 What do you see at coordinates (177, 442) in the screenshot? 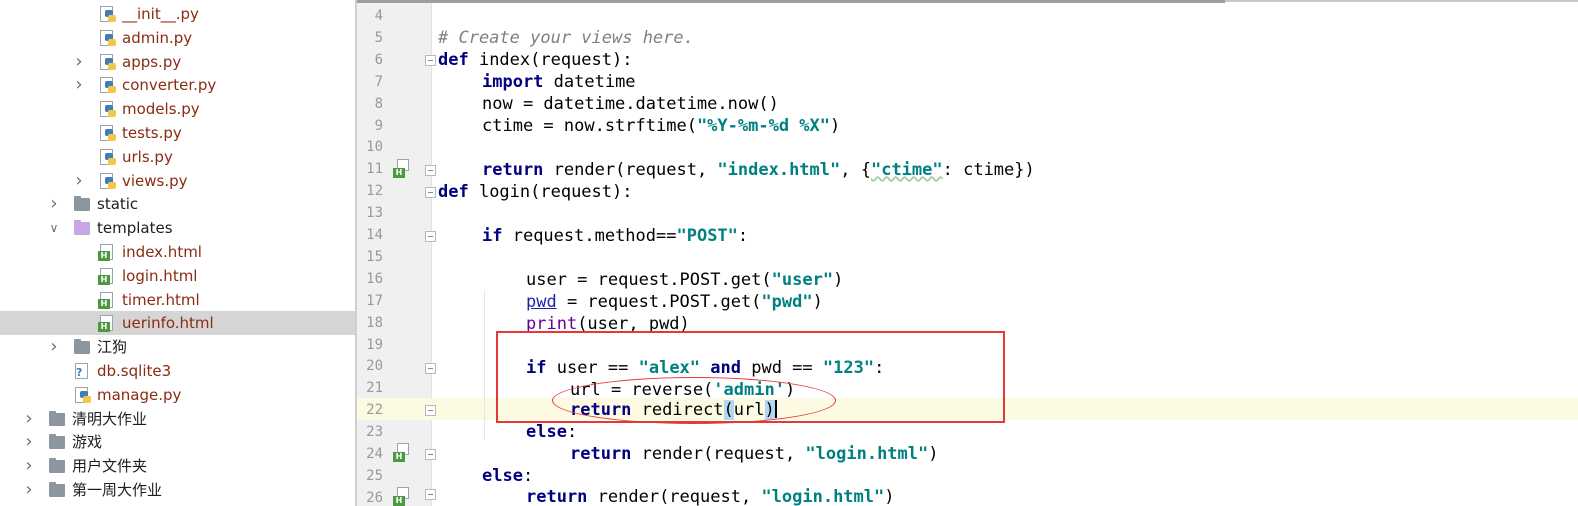
I see `tree-item: › 游戏` at bounding box center [177, 442].